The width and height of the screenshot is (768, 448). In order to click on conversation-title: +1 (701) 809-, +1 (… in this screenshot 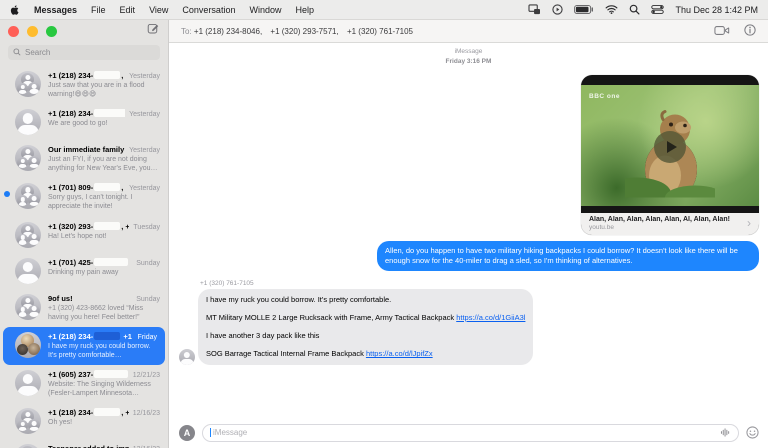, I will do `click(86, 188)`.